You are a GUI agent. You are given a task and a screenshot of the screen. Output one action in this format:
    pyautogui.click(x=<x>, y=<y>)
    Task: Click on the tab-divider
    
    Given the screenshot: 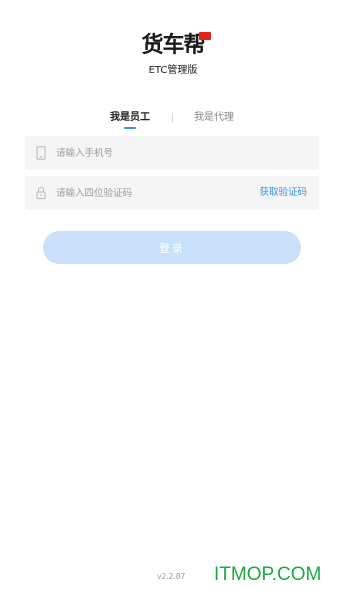 What is the action you would take?
    pyautogui.click(x=172, y=118)
    